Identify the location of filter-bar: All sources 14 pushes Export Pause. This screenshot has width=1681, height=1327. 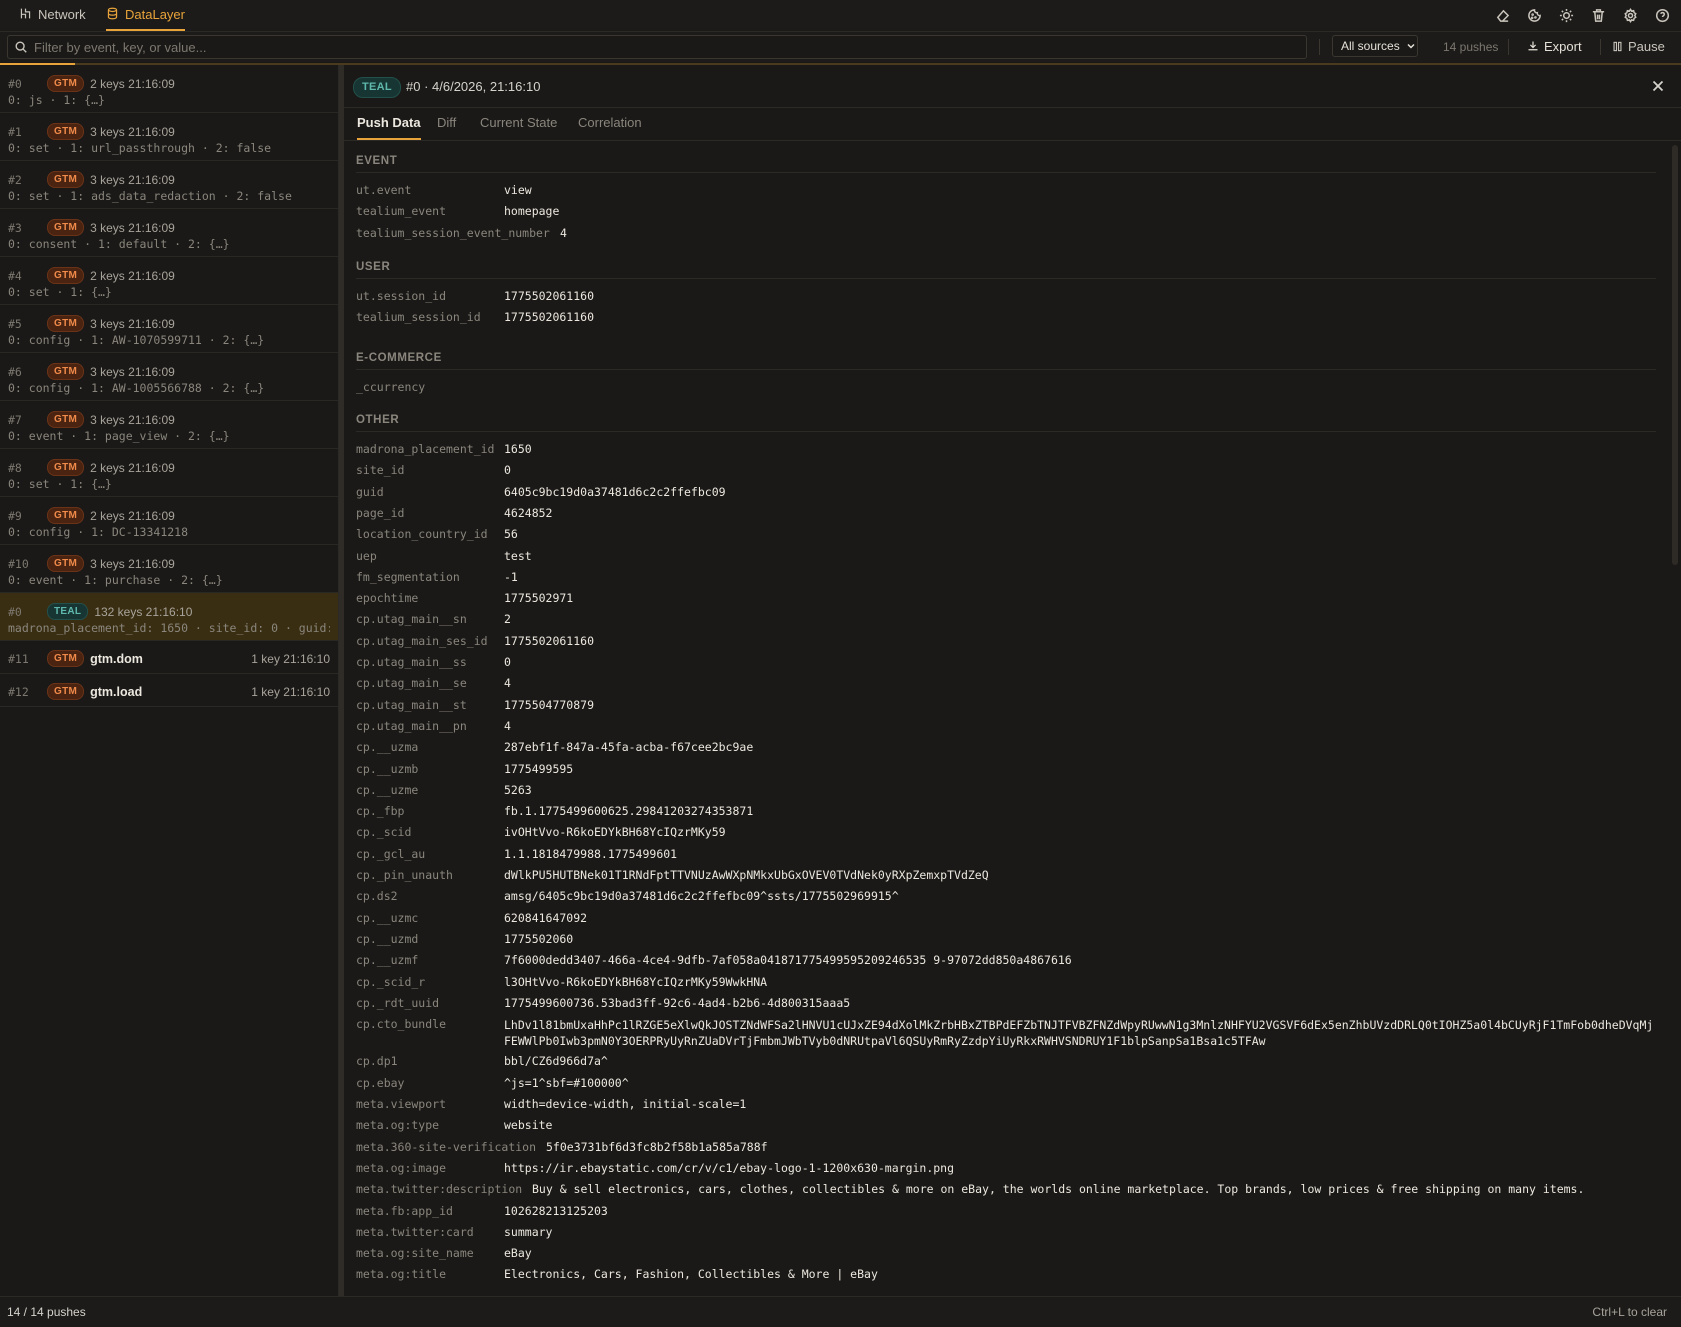
(840, 47).